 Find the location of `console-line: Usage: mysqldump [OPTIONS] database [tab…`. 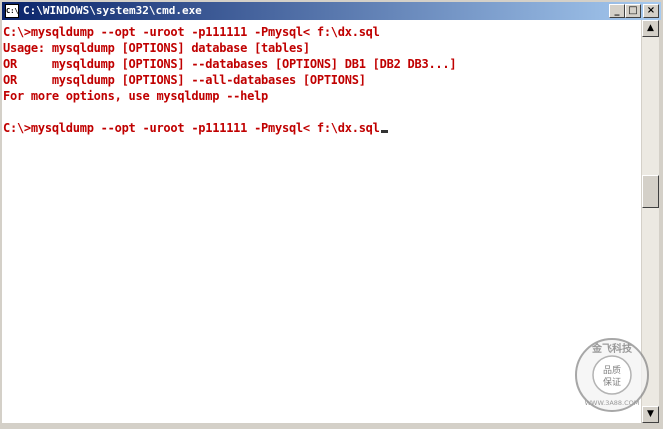

console-line: Usage: mysqldump [OPTIONS] database [tab… is located at coordinates (156, 48).